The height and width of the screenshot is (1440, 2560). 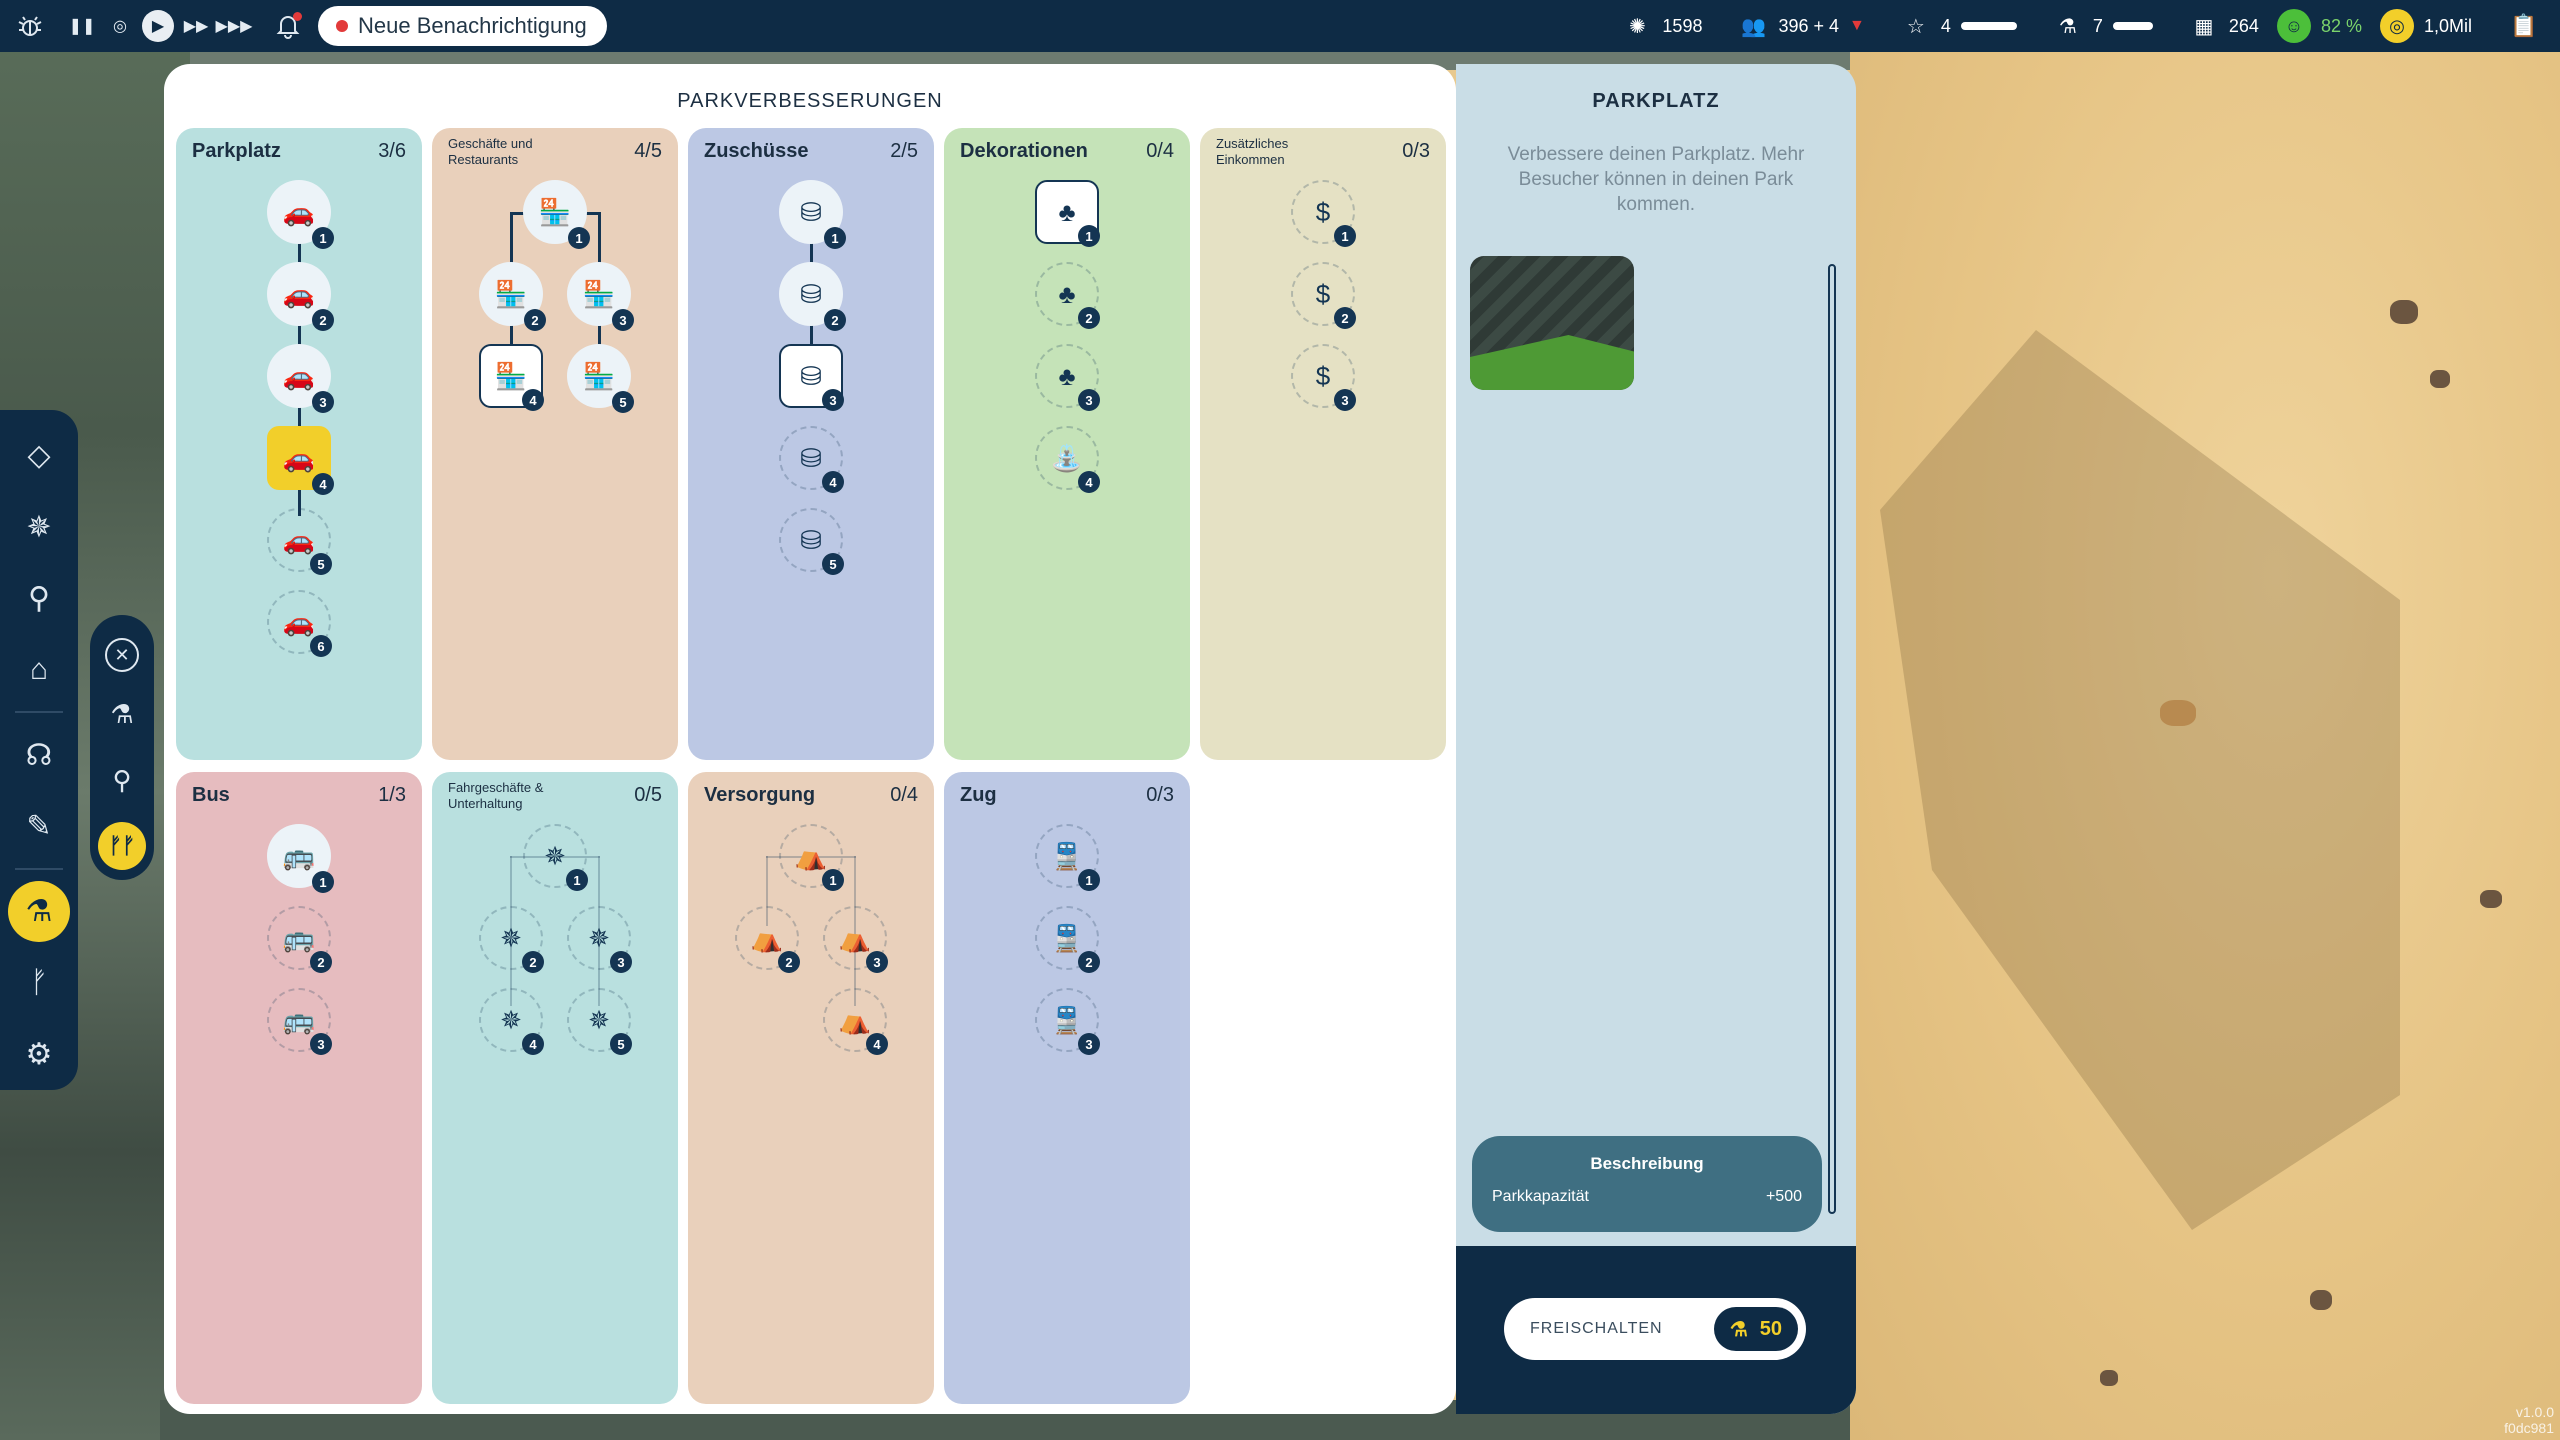 I want to click on upgrade-node: ⛁ 2, so click(x=812, y=296).